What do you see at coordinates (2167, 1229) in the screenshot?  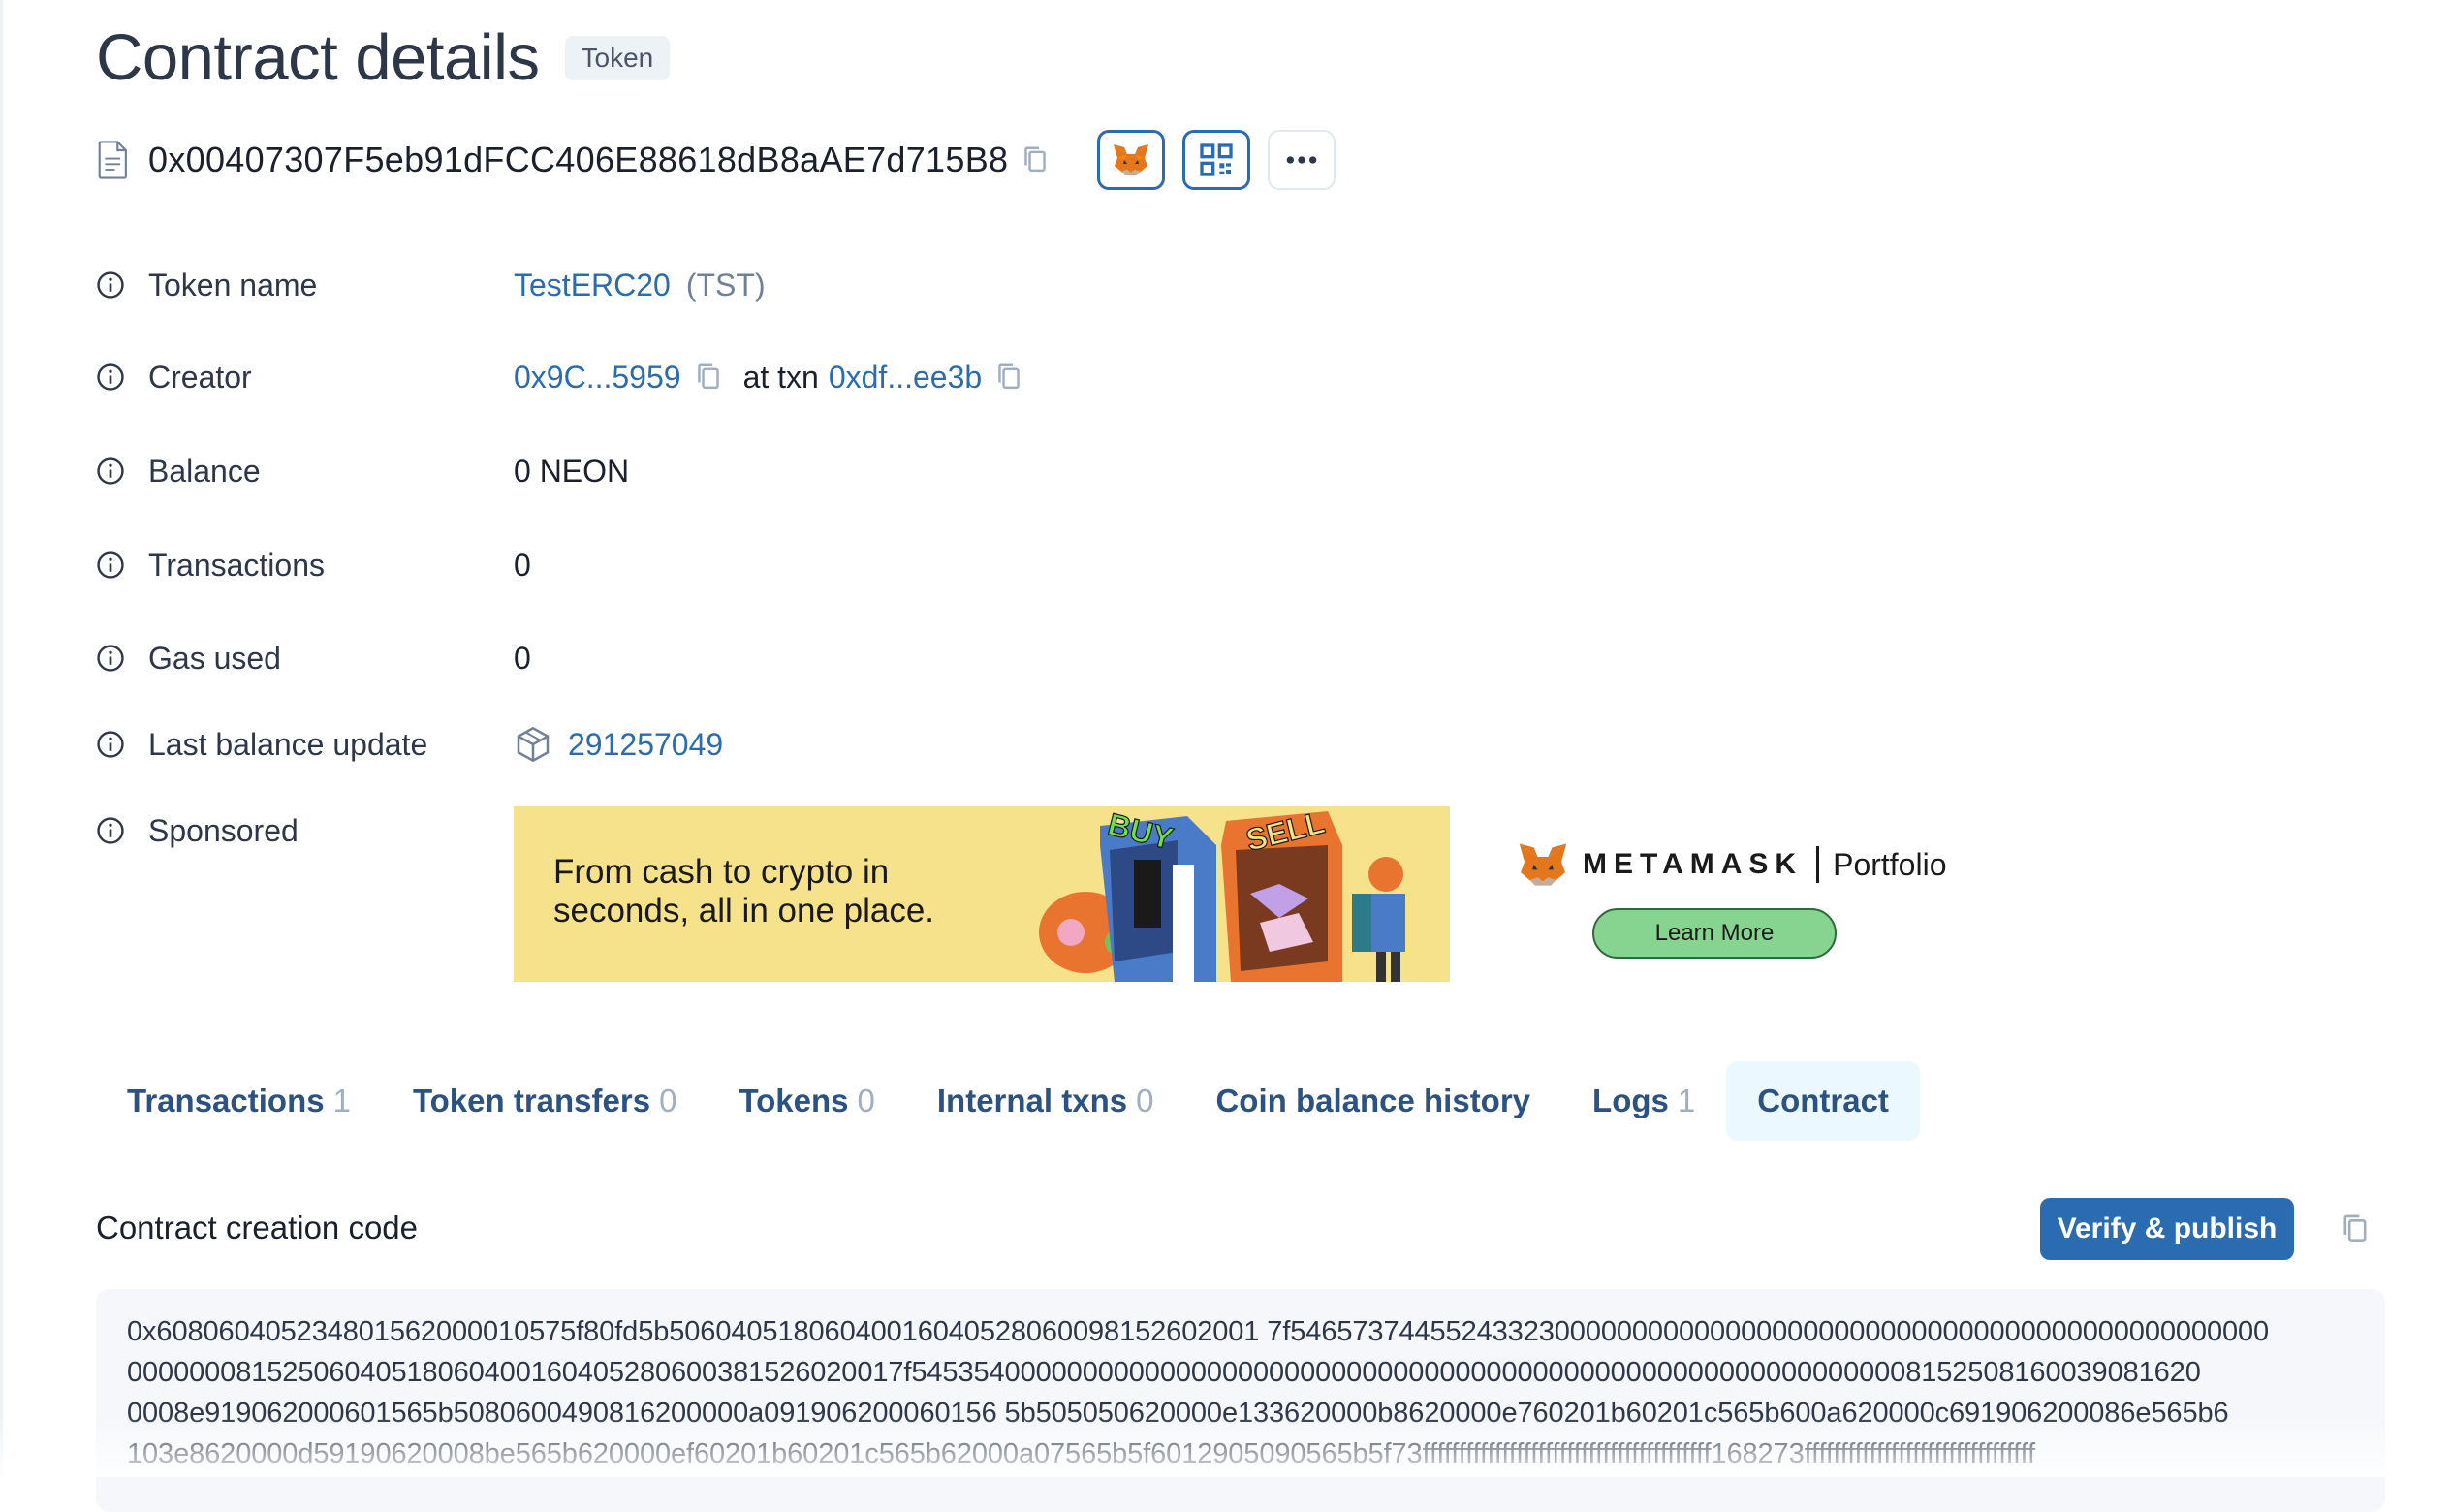 I see `verify-publish-button: Verify & publish` at bounding box center [2167, 1229].